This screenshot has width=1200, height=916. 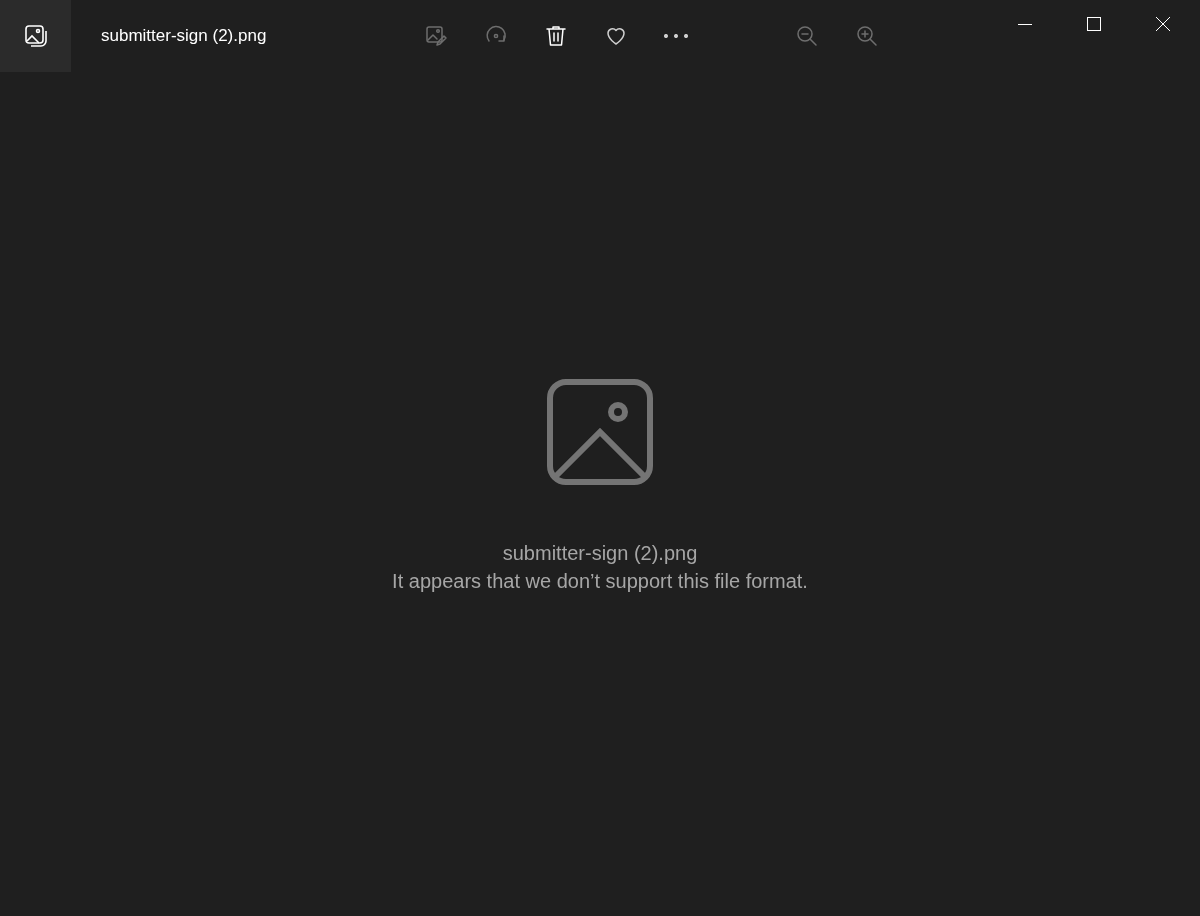 What do you see at coordinates (600, 581) in the screenshot?
I see `error-message: It appears that we don’t support this file format.` at bounding box center [600, 581].